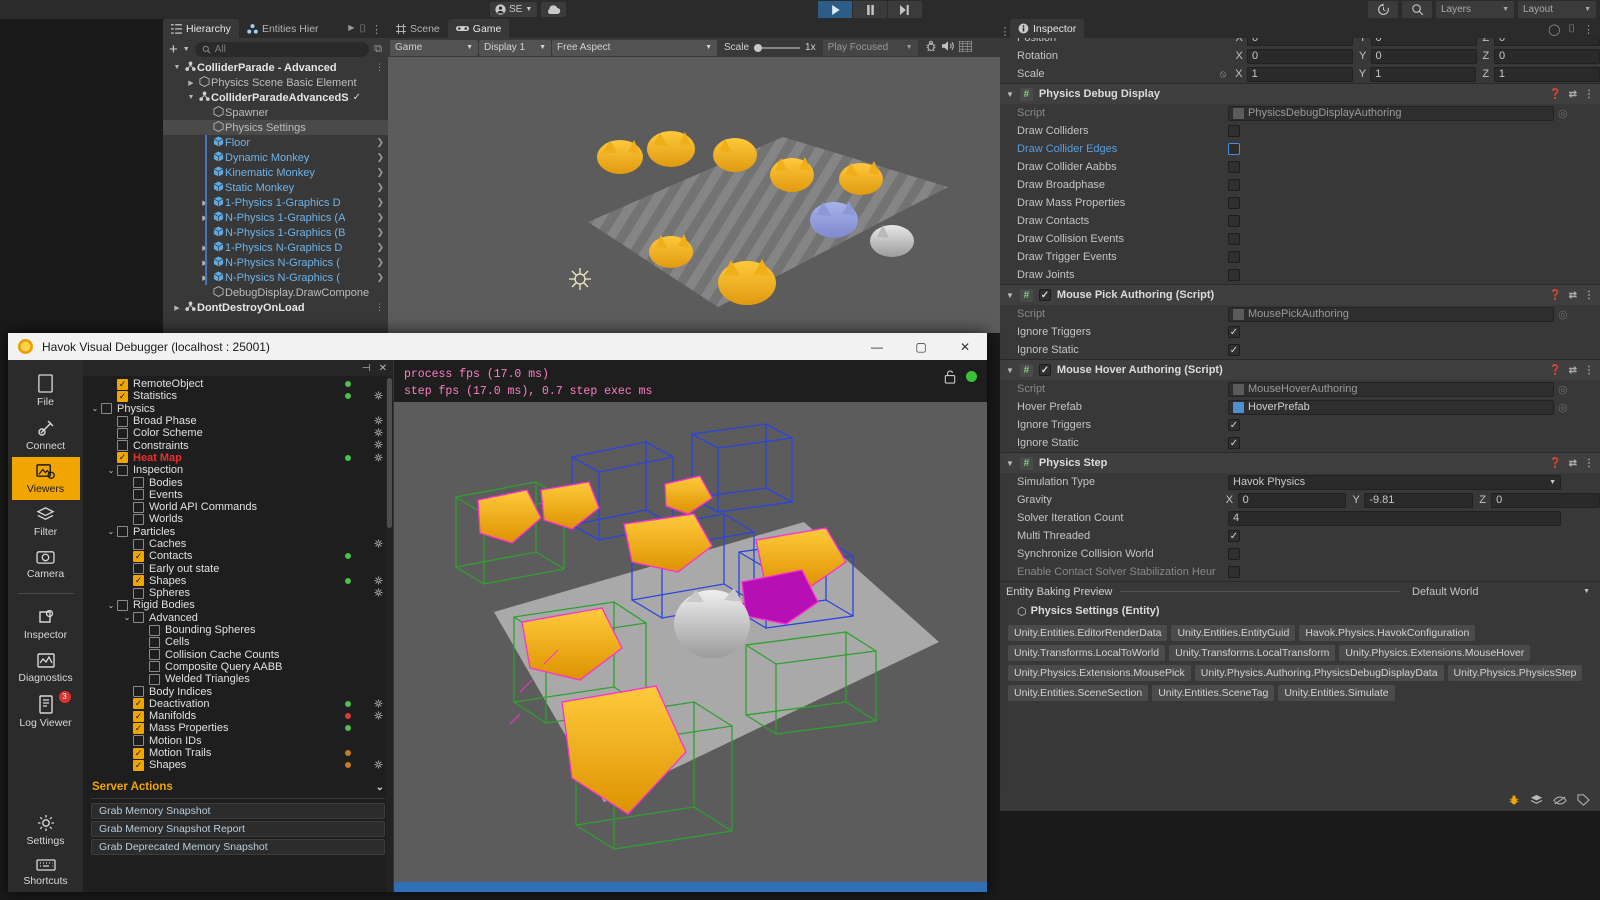 Image resolution: width=1600 pixels, height=900 pixels. I want to click on layers-dropdown: Layers ▼, so click(1475, 9).